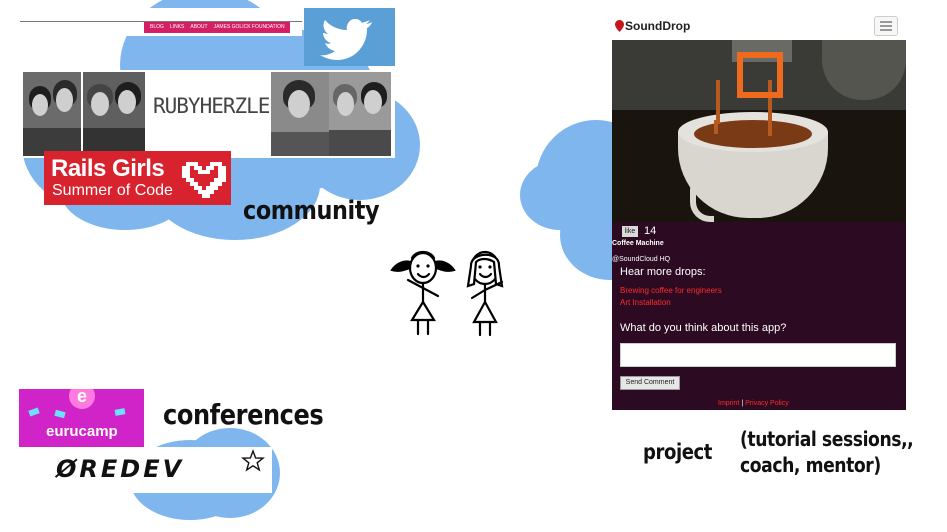 Image resolution: width=947 pixels, height=532 pixels. What do you see at coordinates (177, 27) in the screenshot?
I see `blog-nav-link: LINKS` at bounding box center [177, 27].